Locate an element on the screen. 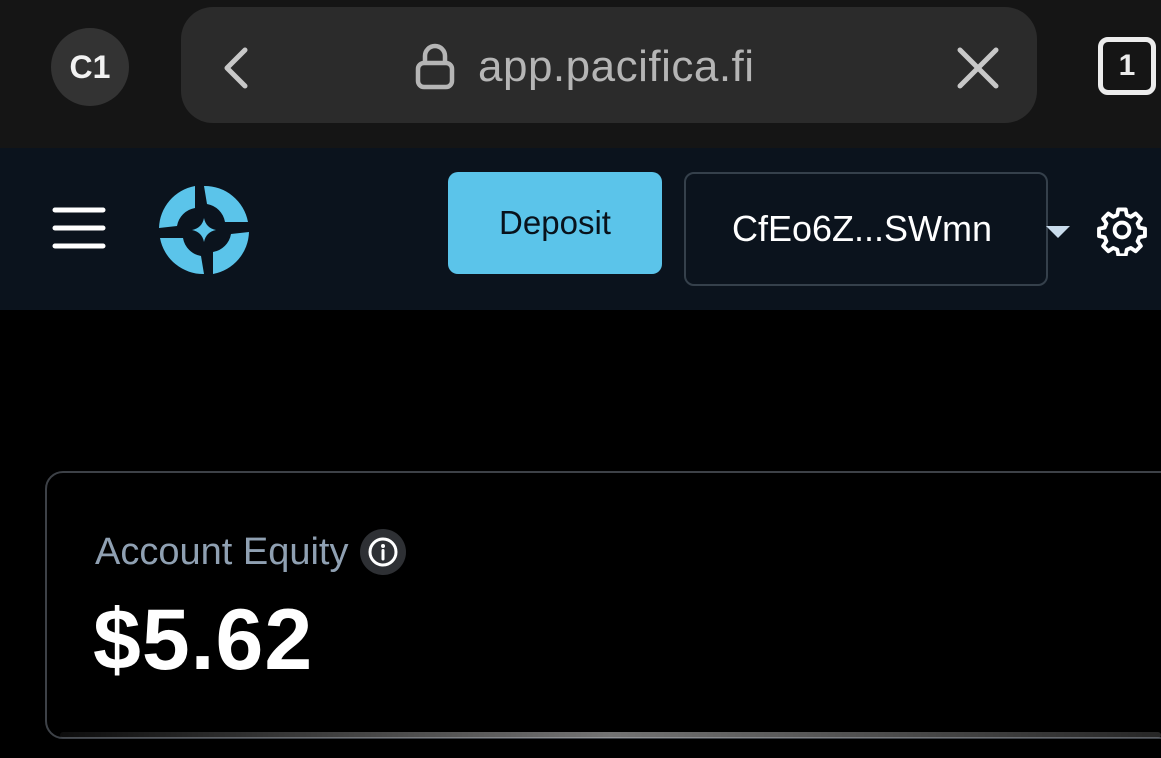 Image resolution: width=1161 pixels, height=758 pixels. hamburger-menu-icon is located at coordinates (79, 228).